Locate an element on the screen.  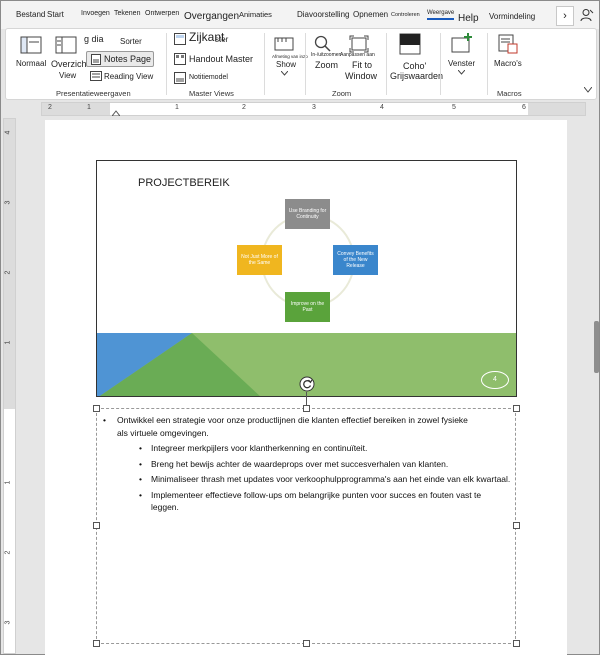
slide-title: PROJECTBEREIK is located at coordinates (184, 183).